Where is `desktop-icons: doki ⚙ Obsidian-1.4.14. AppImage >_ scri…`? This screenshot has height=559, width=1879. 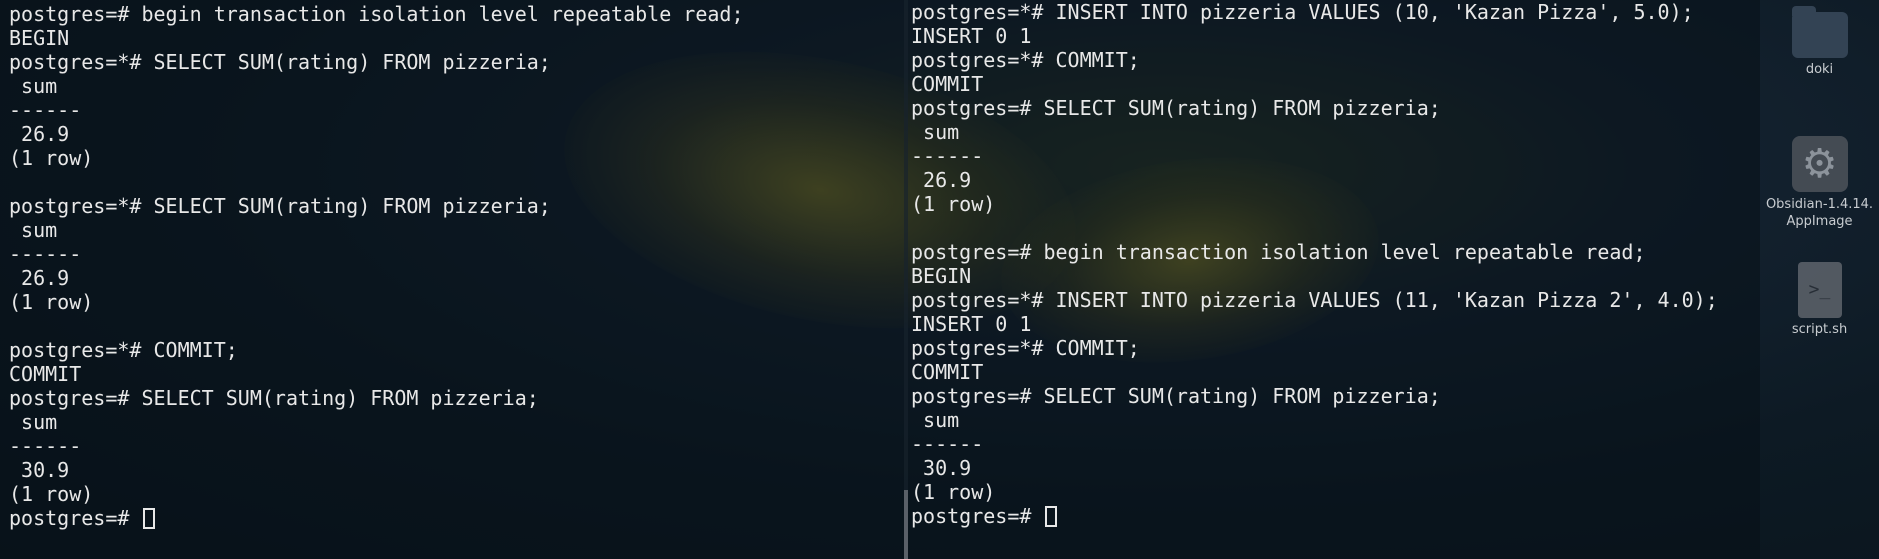 desktop-icons: doki ⚙ Obsidian-1.4.14. AppImage >_ scri… is located at coordinates (1819, 279).